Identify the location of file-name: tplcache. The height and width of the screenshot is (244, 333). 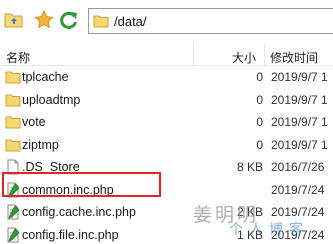
(45, 77).